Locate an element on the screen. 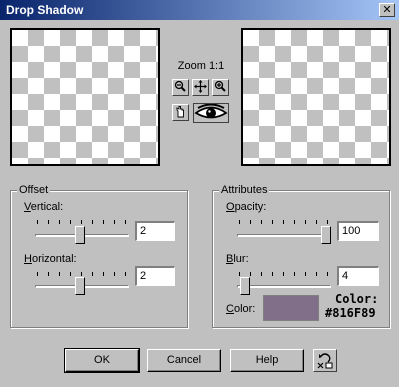  hand-icon is located at coordinates (180, 112).